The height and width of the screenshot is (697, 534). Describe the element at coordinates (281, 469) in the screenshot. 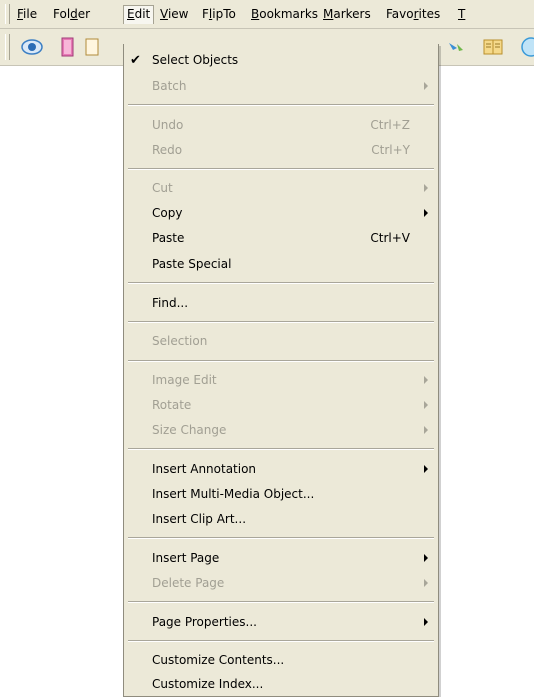

I see `menu-item-insert-annotation: Insert Annotation` at that location.